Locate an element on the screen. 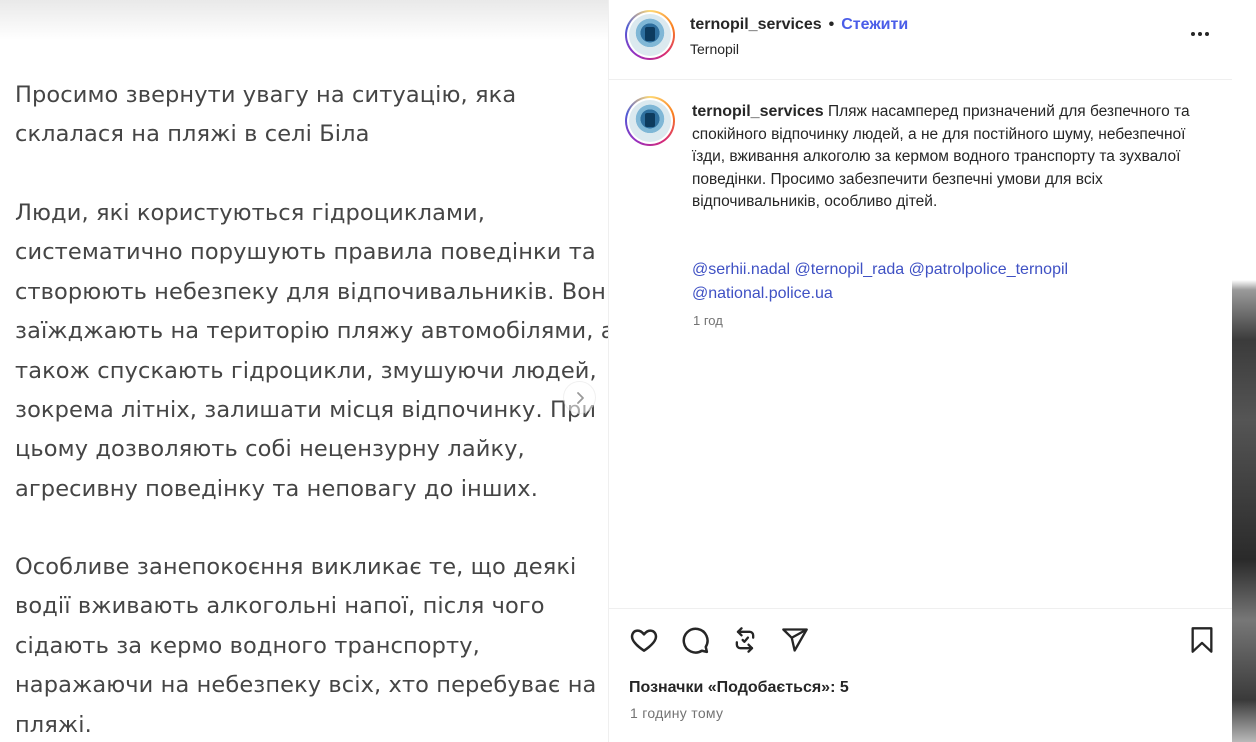  more-horizontal-icon is located at coordinates (1200, 34).